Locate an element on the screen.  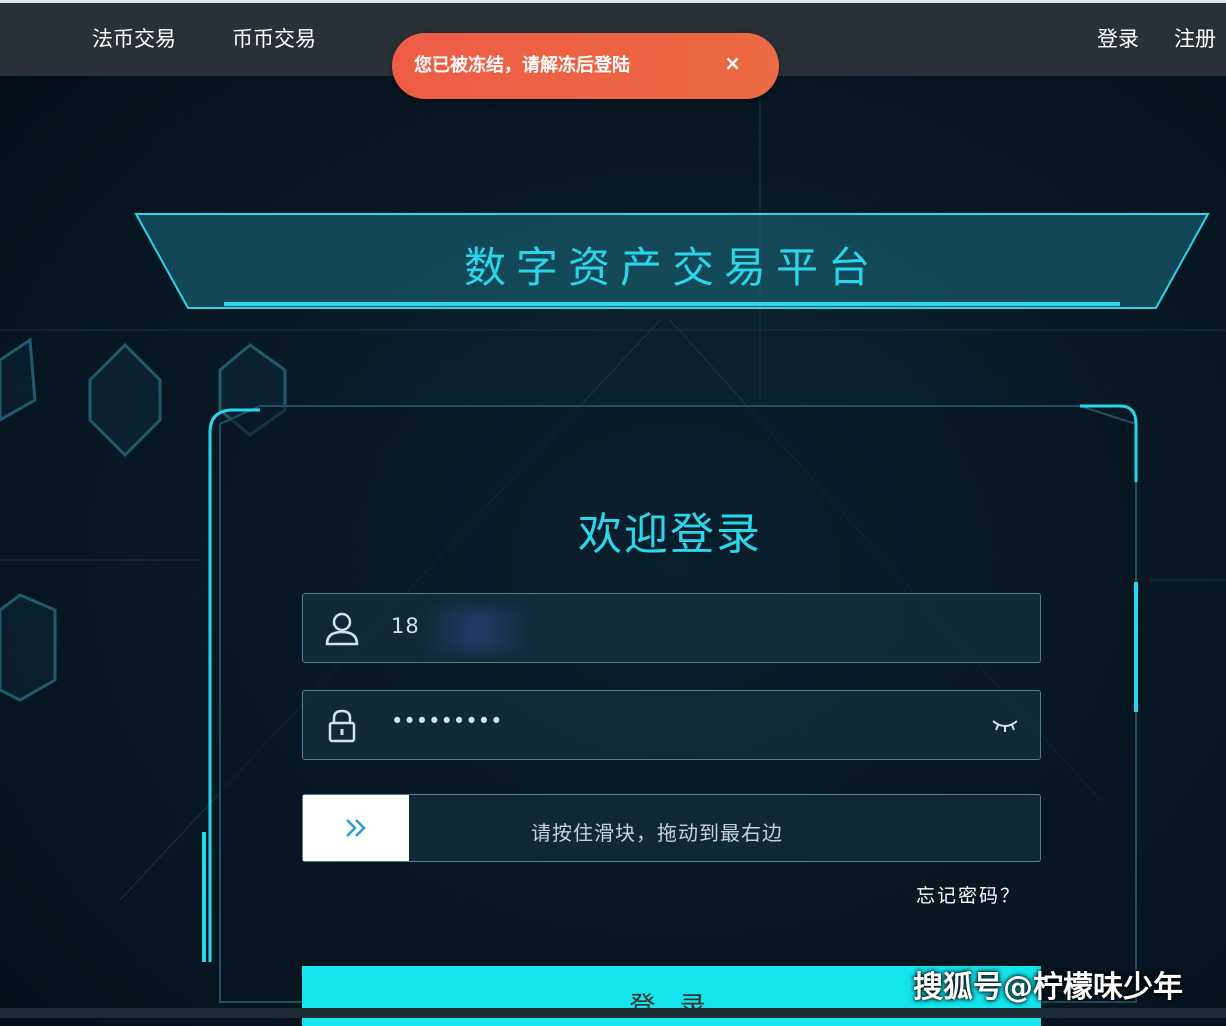
welcome-heading: 欢迎登录 is located at coordinates (670, 534).